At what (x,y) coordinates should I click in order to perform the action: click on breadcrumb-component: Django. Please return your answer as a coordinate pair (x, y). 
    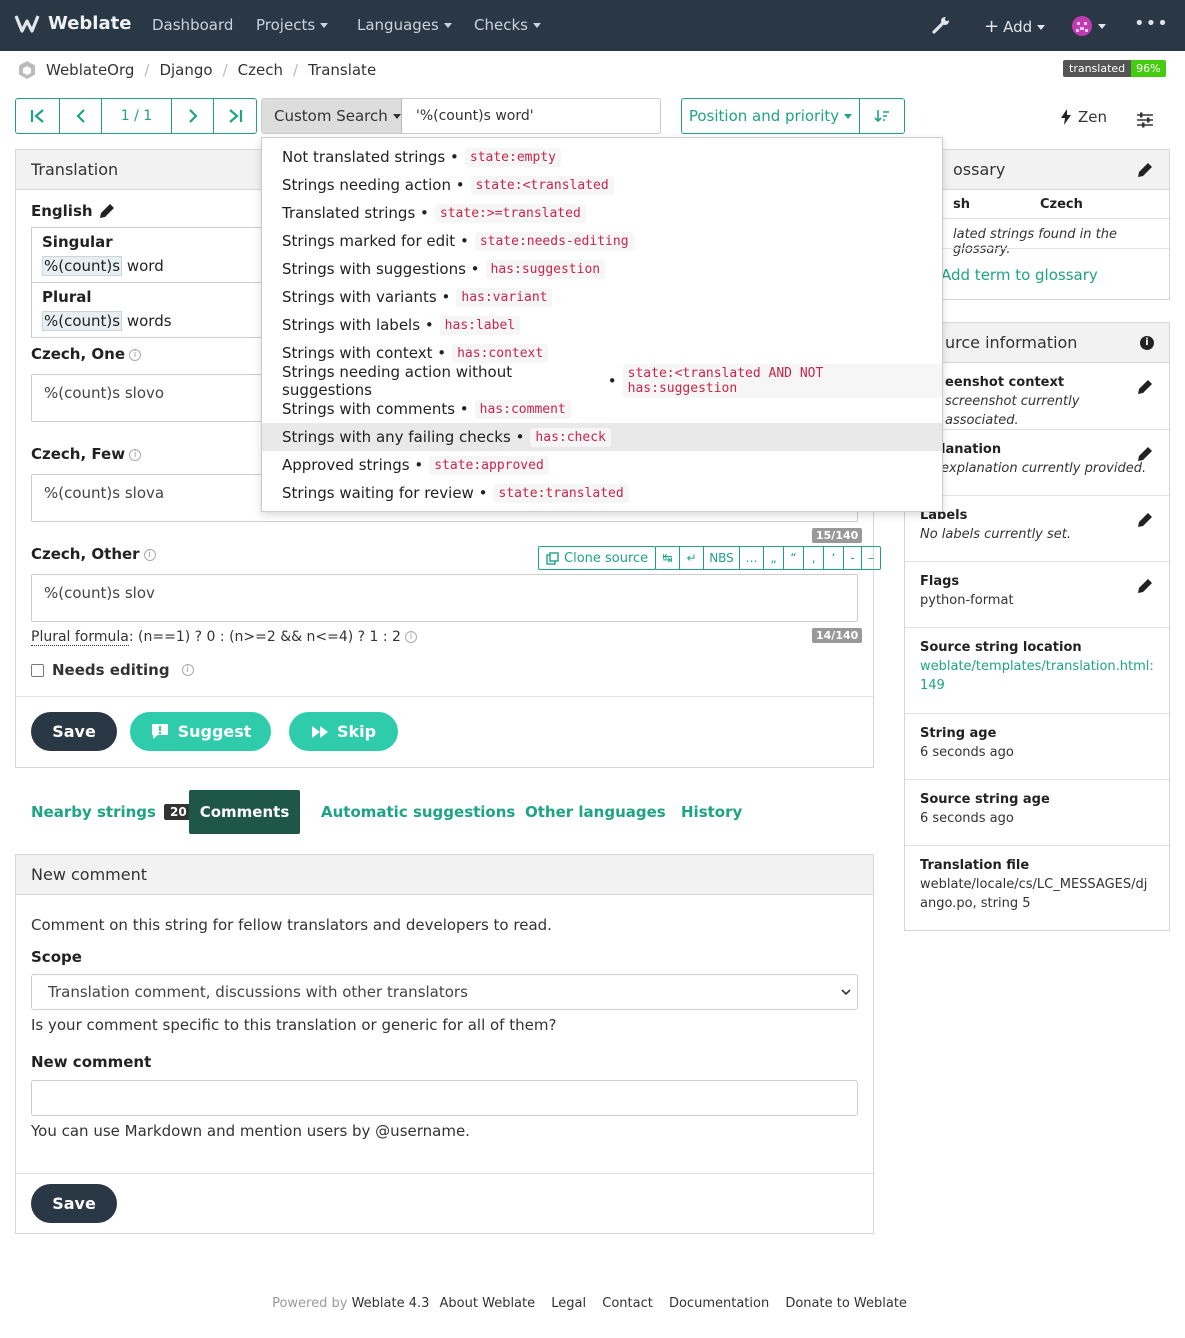
    Looking at the image, I should click on (185, 70).